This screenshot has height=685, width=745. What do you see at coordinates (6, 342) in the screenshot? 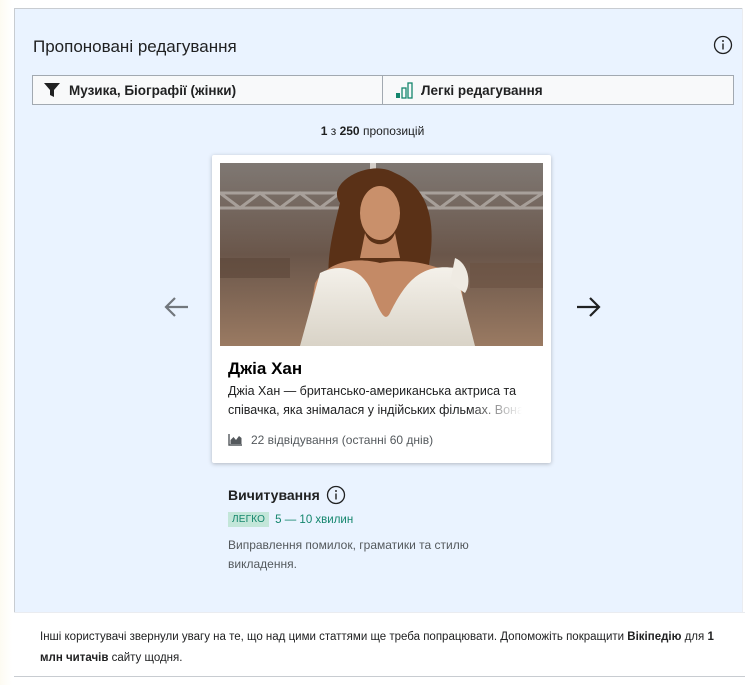
I see `page-background` at bounding box center [6, 342].